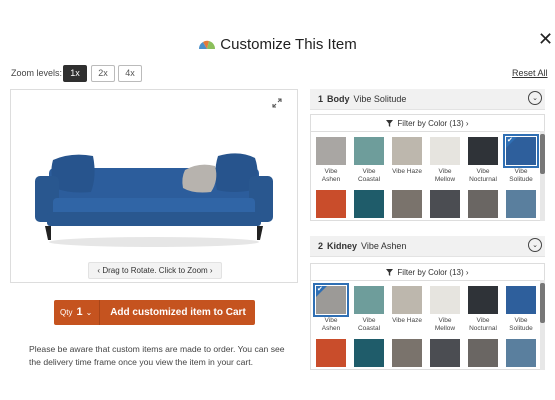  What do you see at coordinates (427, 99) in the screenshot?
I see `section-header-body: 1 Body Vibe Solitude ⌄` at bounding box center [427, 99].